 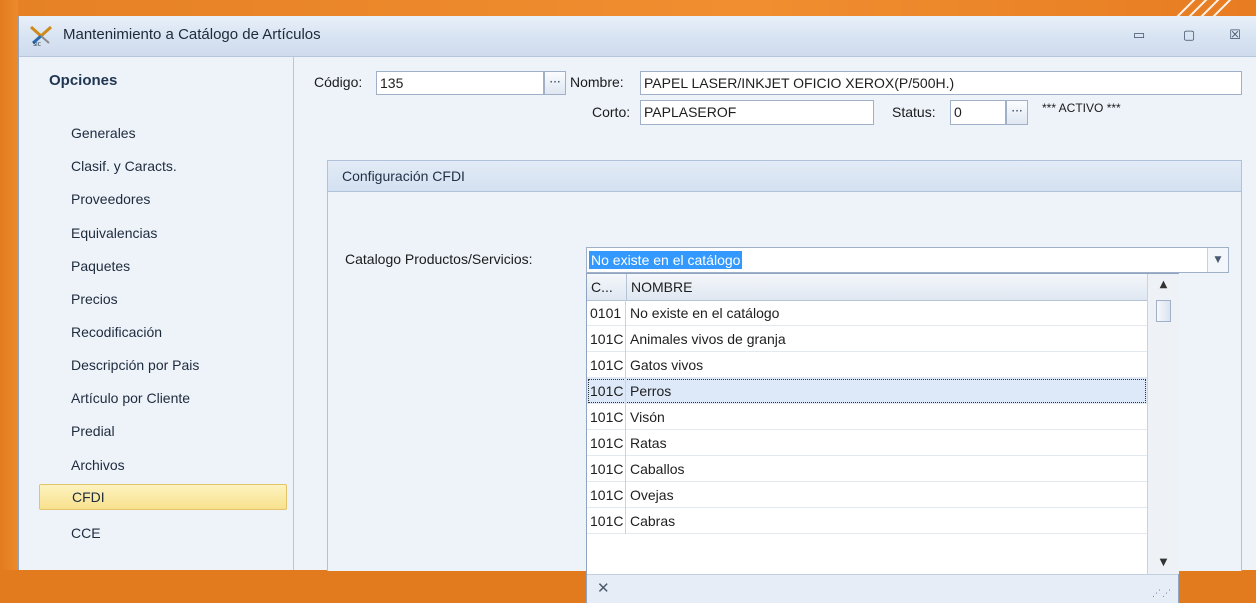 What do you see at coordinates (666, 260) in the screenshot?
I see `catalog-selected-value: No existe en el catálogo` at bounding box center [666, 260].